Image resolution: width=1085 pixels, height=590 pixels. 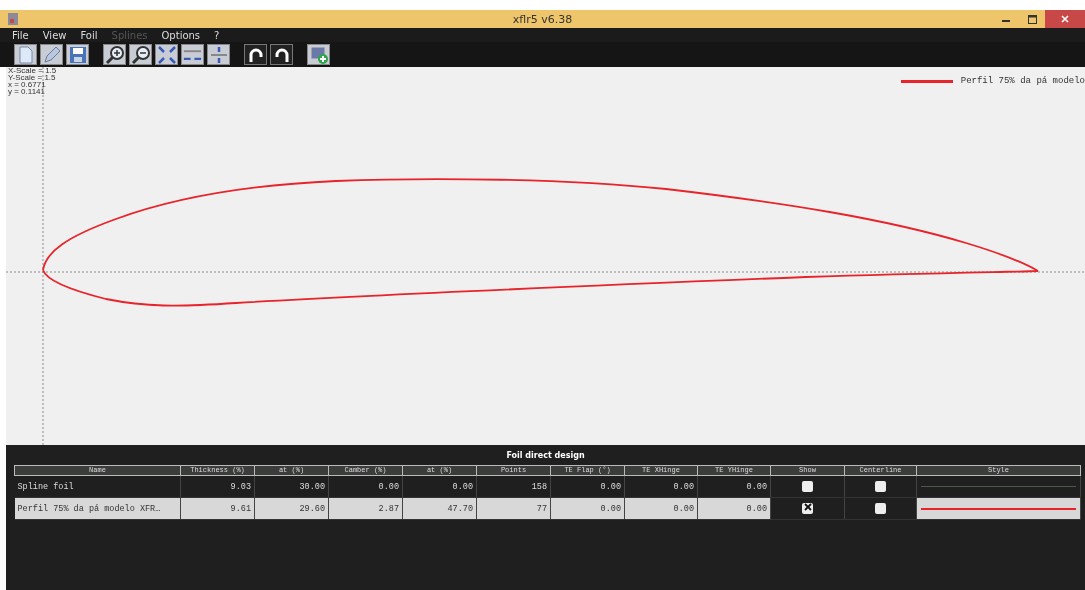 What do you see at coordinates (217, 486) in the screenshot?
I see `table-cell: 9.03` at bounding box center [217, 486].